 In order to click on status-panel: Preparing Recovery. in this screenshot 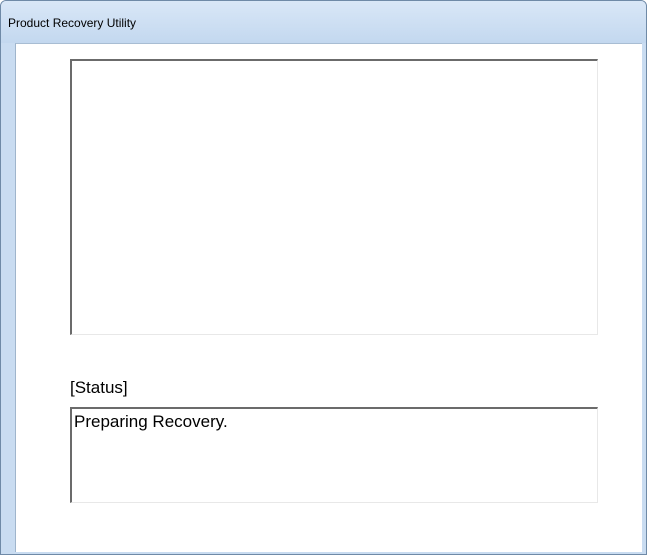, I will do `click(334, 455)`.